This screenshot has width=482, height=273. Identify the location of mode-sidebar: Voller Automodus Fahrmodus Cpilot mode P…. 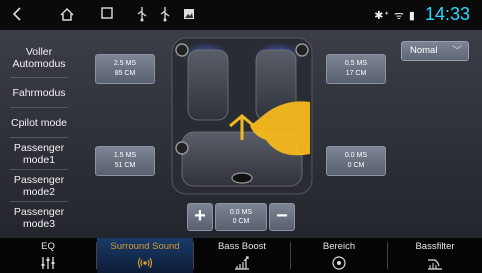
(39, 134).